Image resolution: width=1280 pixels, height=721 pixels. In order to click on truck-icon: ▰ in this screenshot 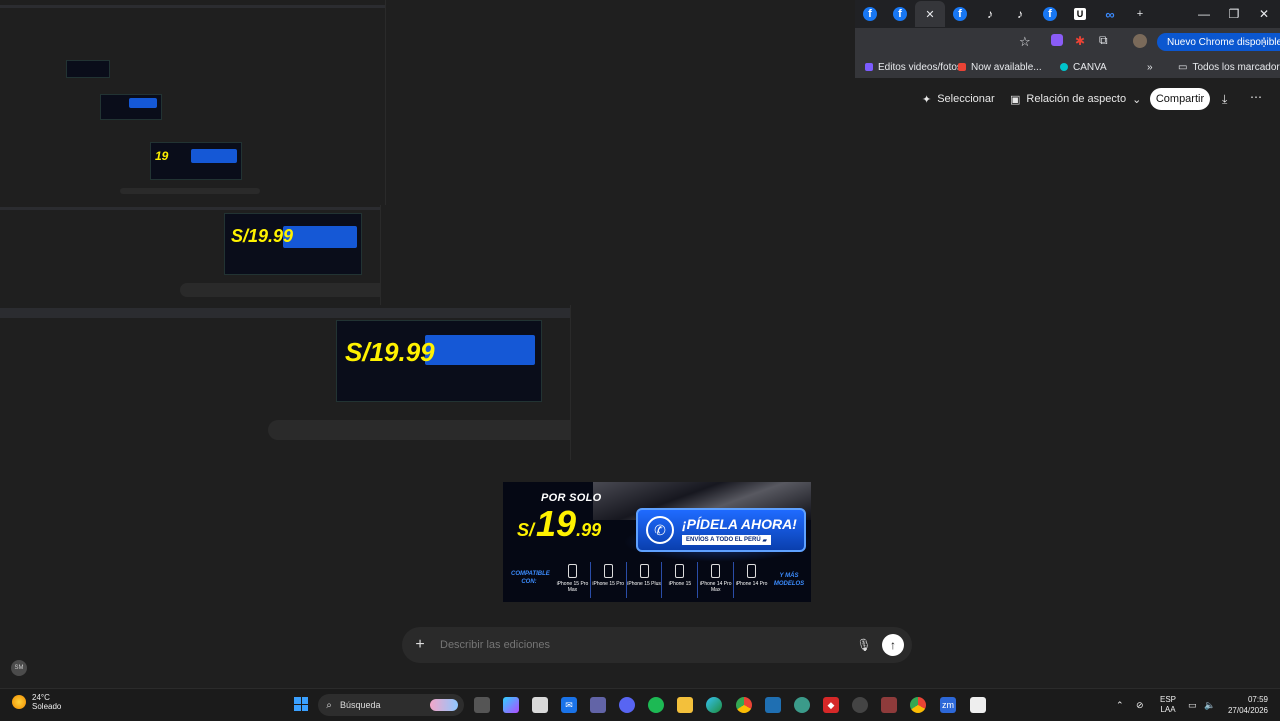, I will do `click(764, 540)`.